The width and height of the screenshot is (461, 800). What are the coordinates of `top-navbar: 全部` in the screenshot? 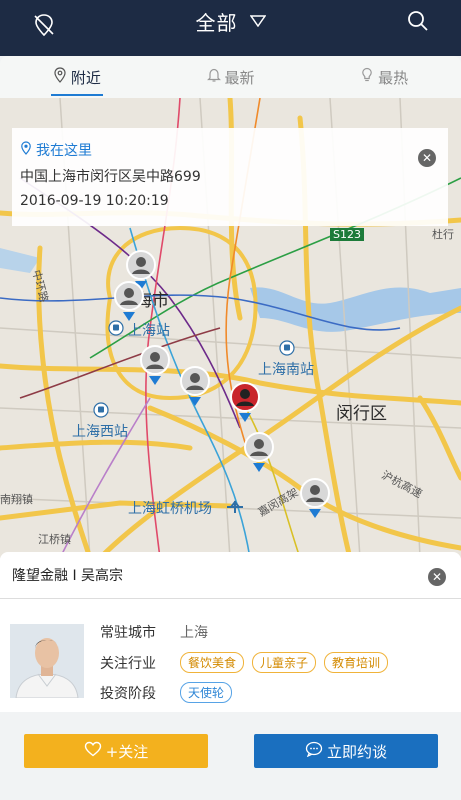 It's located at (230, 28).